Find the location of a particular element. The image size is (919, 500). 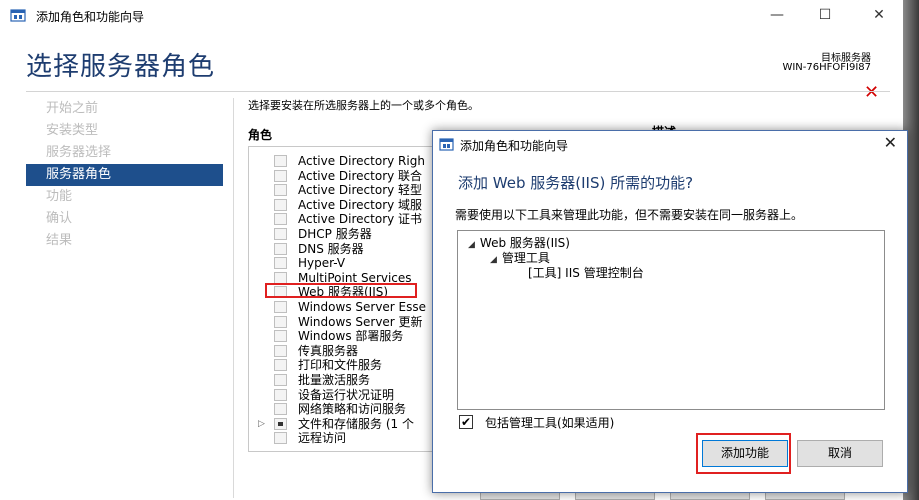

role-label: Active Directory 轻型 is located at coordinates (360, 190).